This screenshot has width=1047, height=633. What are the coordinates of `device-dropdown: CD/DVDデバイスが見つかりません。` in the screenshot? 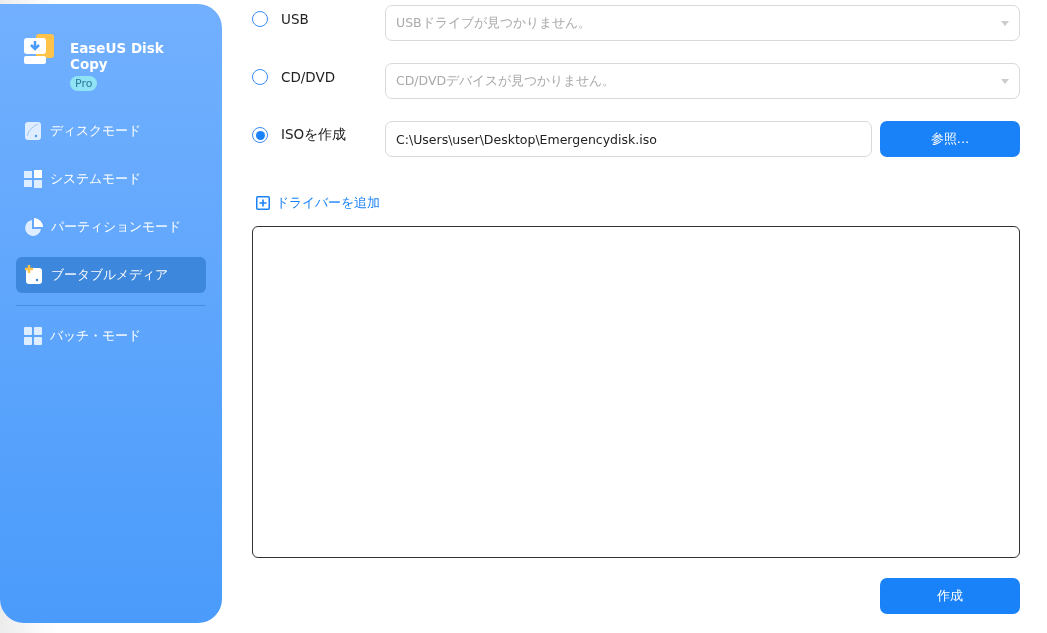 It's located at (702, 81).